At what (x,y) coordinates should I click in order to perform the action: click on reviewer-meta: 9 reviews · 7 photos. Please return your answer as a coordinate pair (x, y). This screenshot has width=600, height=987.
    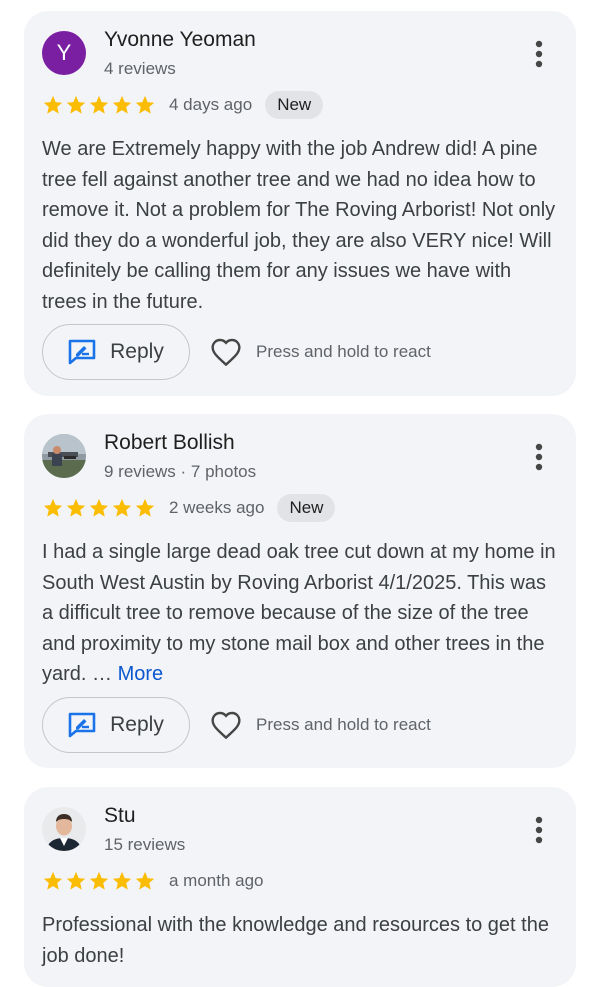
    Looking at the image, I should click on (180, 471).